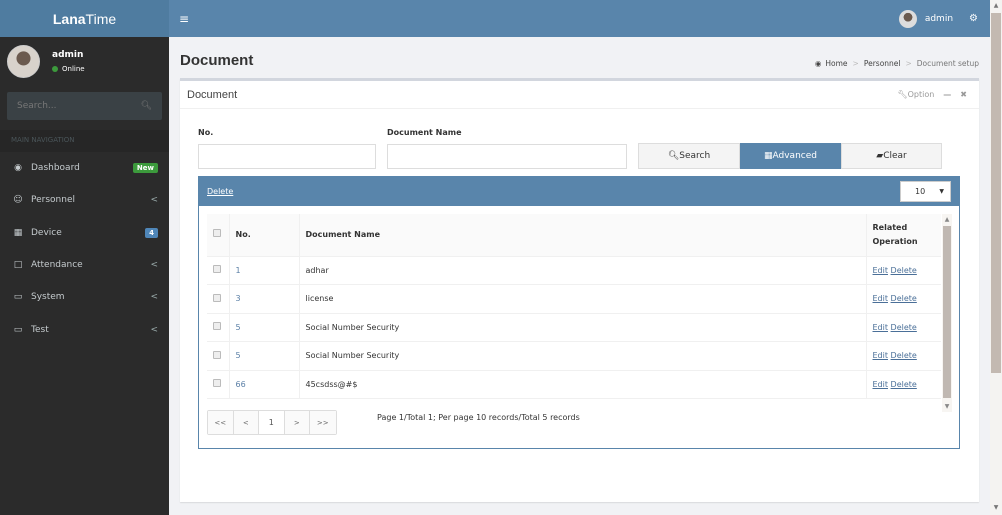 The image size is (1002, 515). I want to click on app-logo: Lana Time, so click(84, 18).